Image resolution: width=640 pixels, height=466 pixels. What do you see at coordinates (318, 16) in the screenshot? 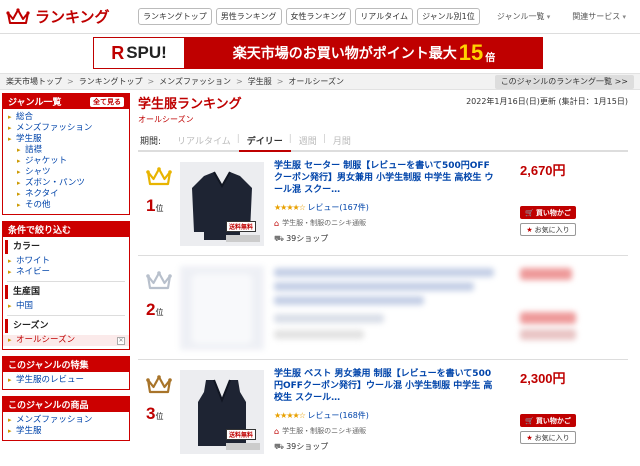
I see `nav-women-ranking: 女性ランキング` at bounding box center [318, 16].